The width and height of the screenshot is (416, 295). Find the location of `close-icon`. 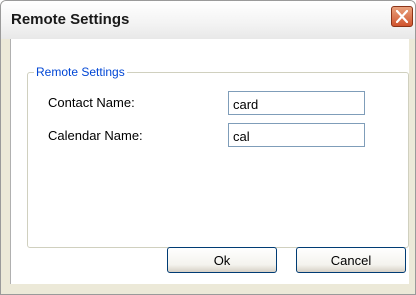

close-icon is located at coordinates (402, 16).